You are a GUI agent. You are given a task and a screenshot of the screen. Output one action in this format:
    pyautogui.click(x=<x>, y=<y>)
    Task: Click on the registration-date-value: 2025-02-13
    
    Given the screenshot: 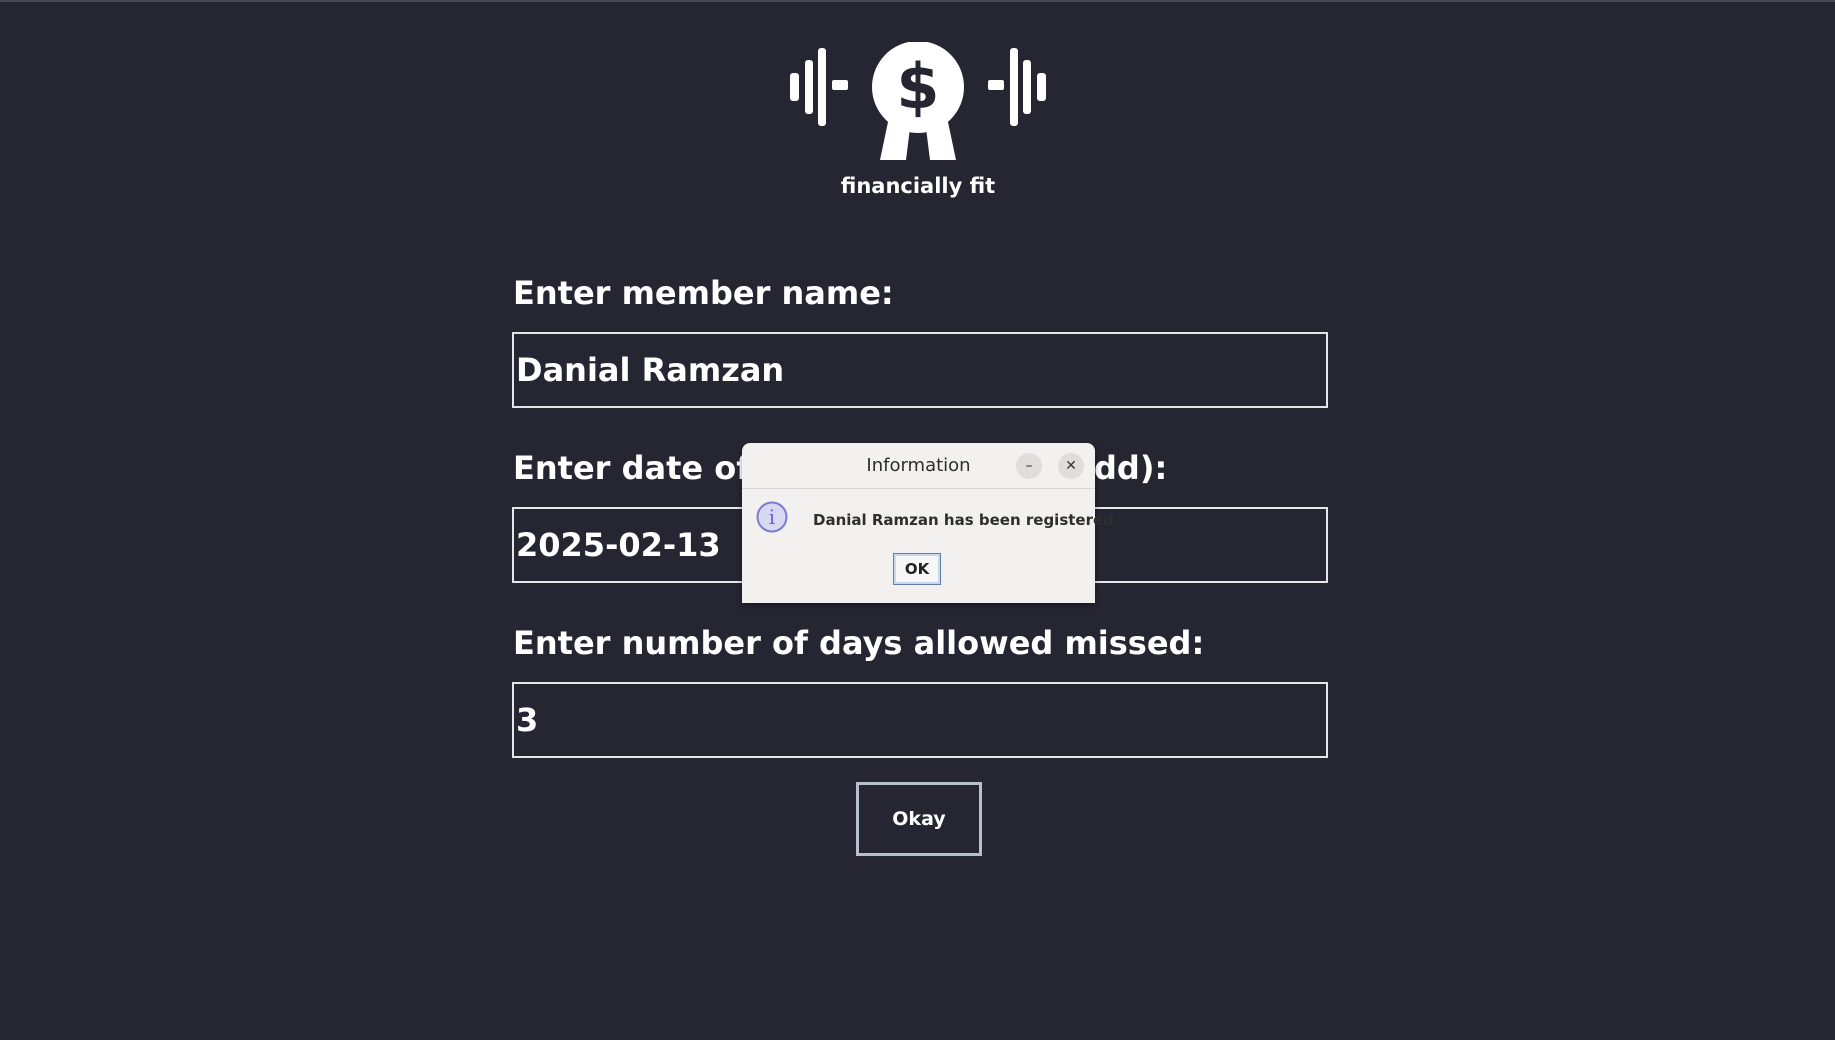 What is the action you would take?
    pyautogui.click(x=618, y=545)
    